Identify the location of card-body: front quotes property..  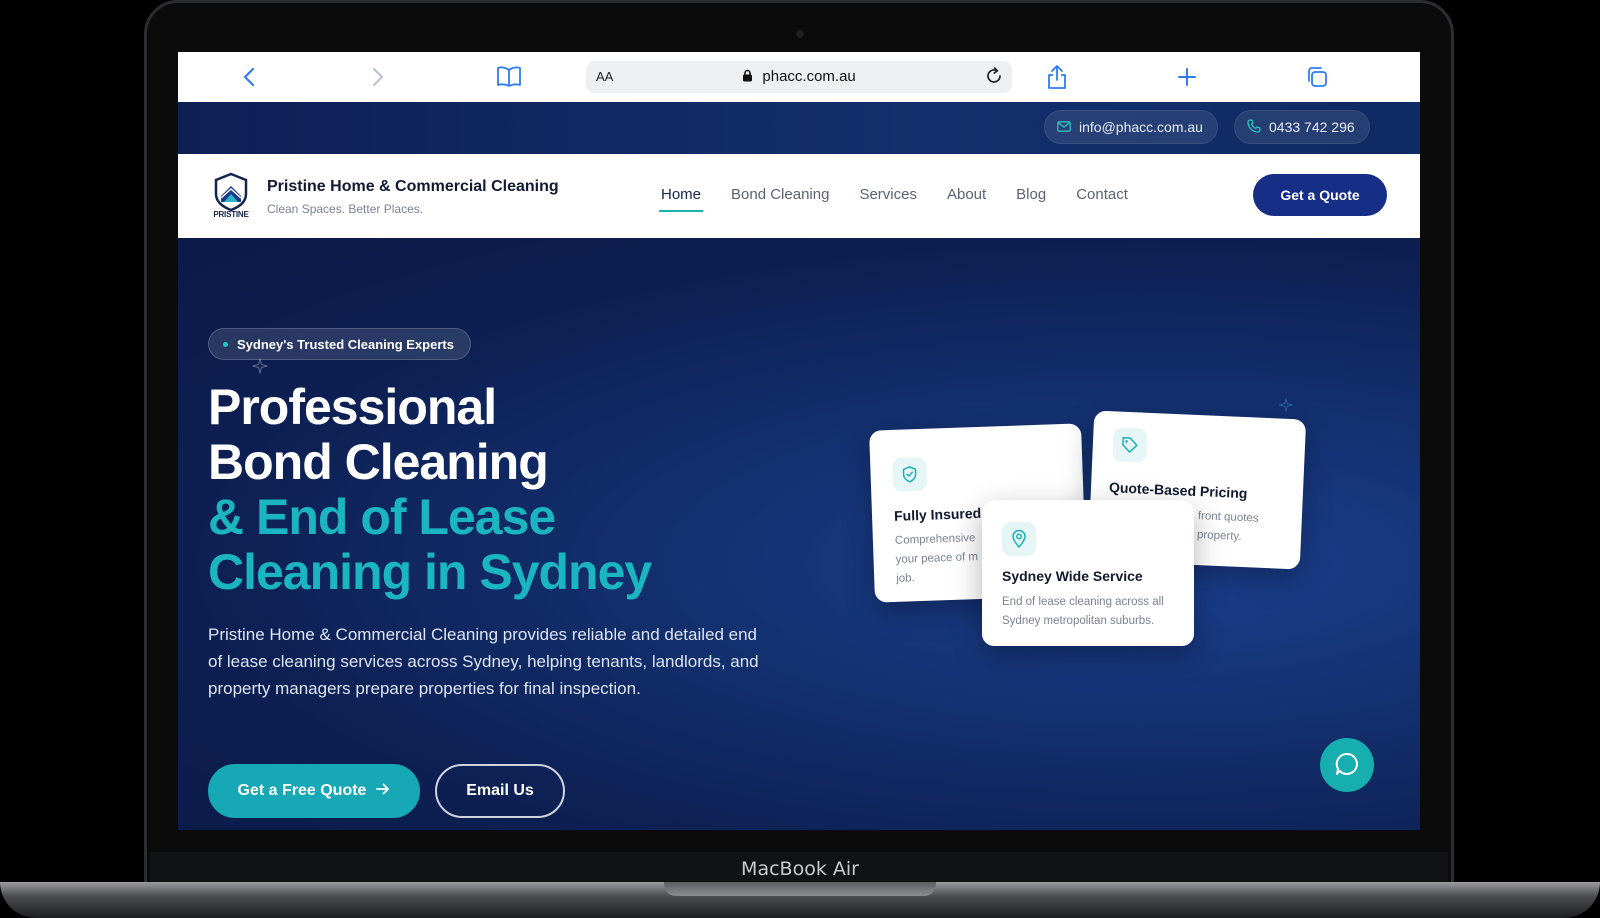
(1227, 526).